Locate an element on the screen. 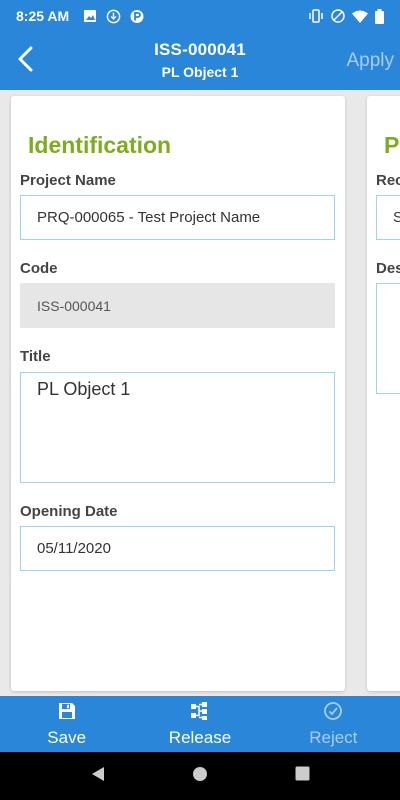  code-value: ISS-000041 is located at coordinates (74, 305).